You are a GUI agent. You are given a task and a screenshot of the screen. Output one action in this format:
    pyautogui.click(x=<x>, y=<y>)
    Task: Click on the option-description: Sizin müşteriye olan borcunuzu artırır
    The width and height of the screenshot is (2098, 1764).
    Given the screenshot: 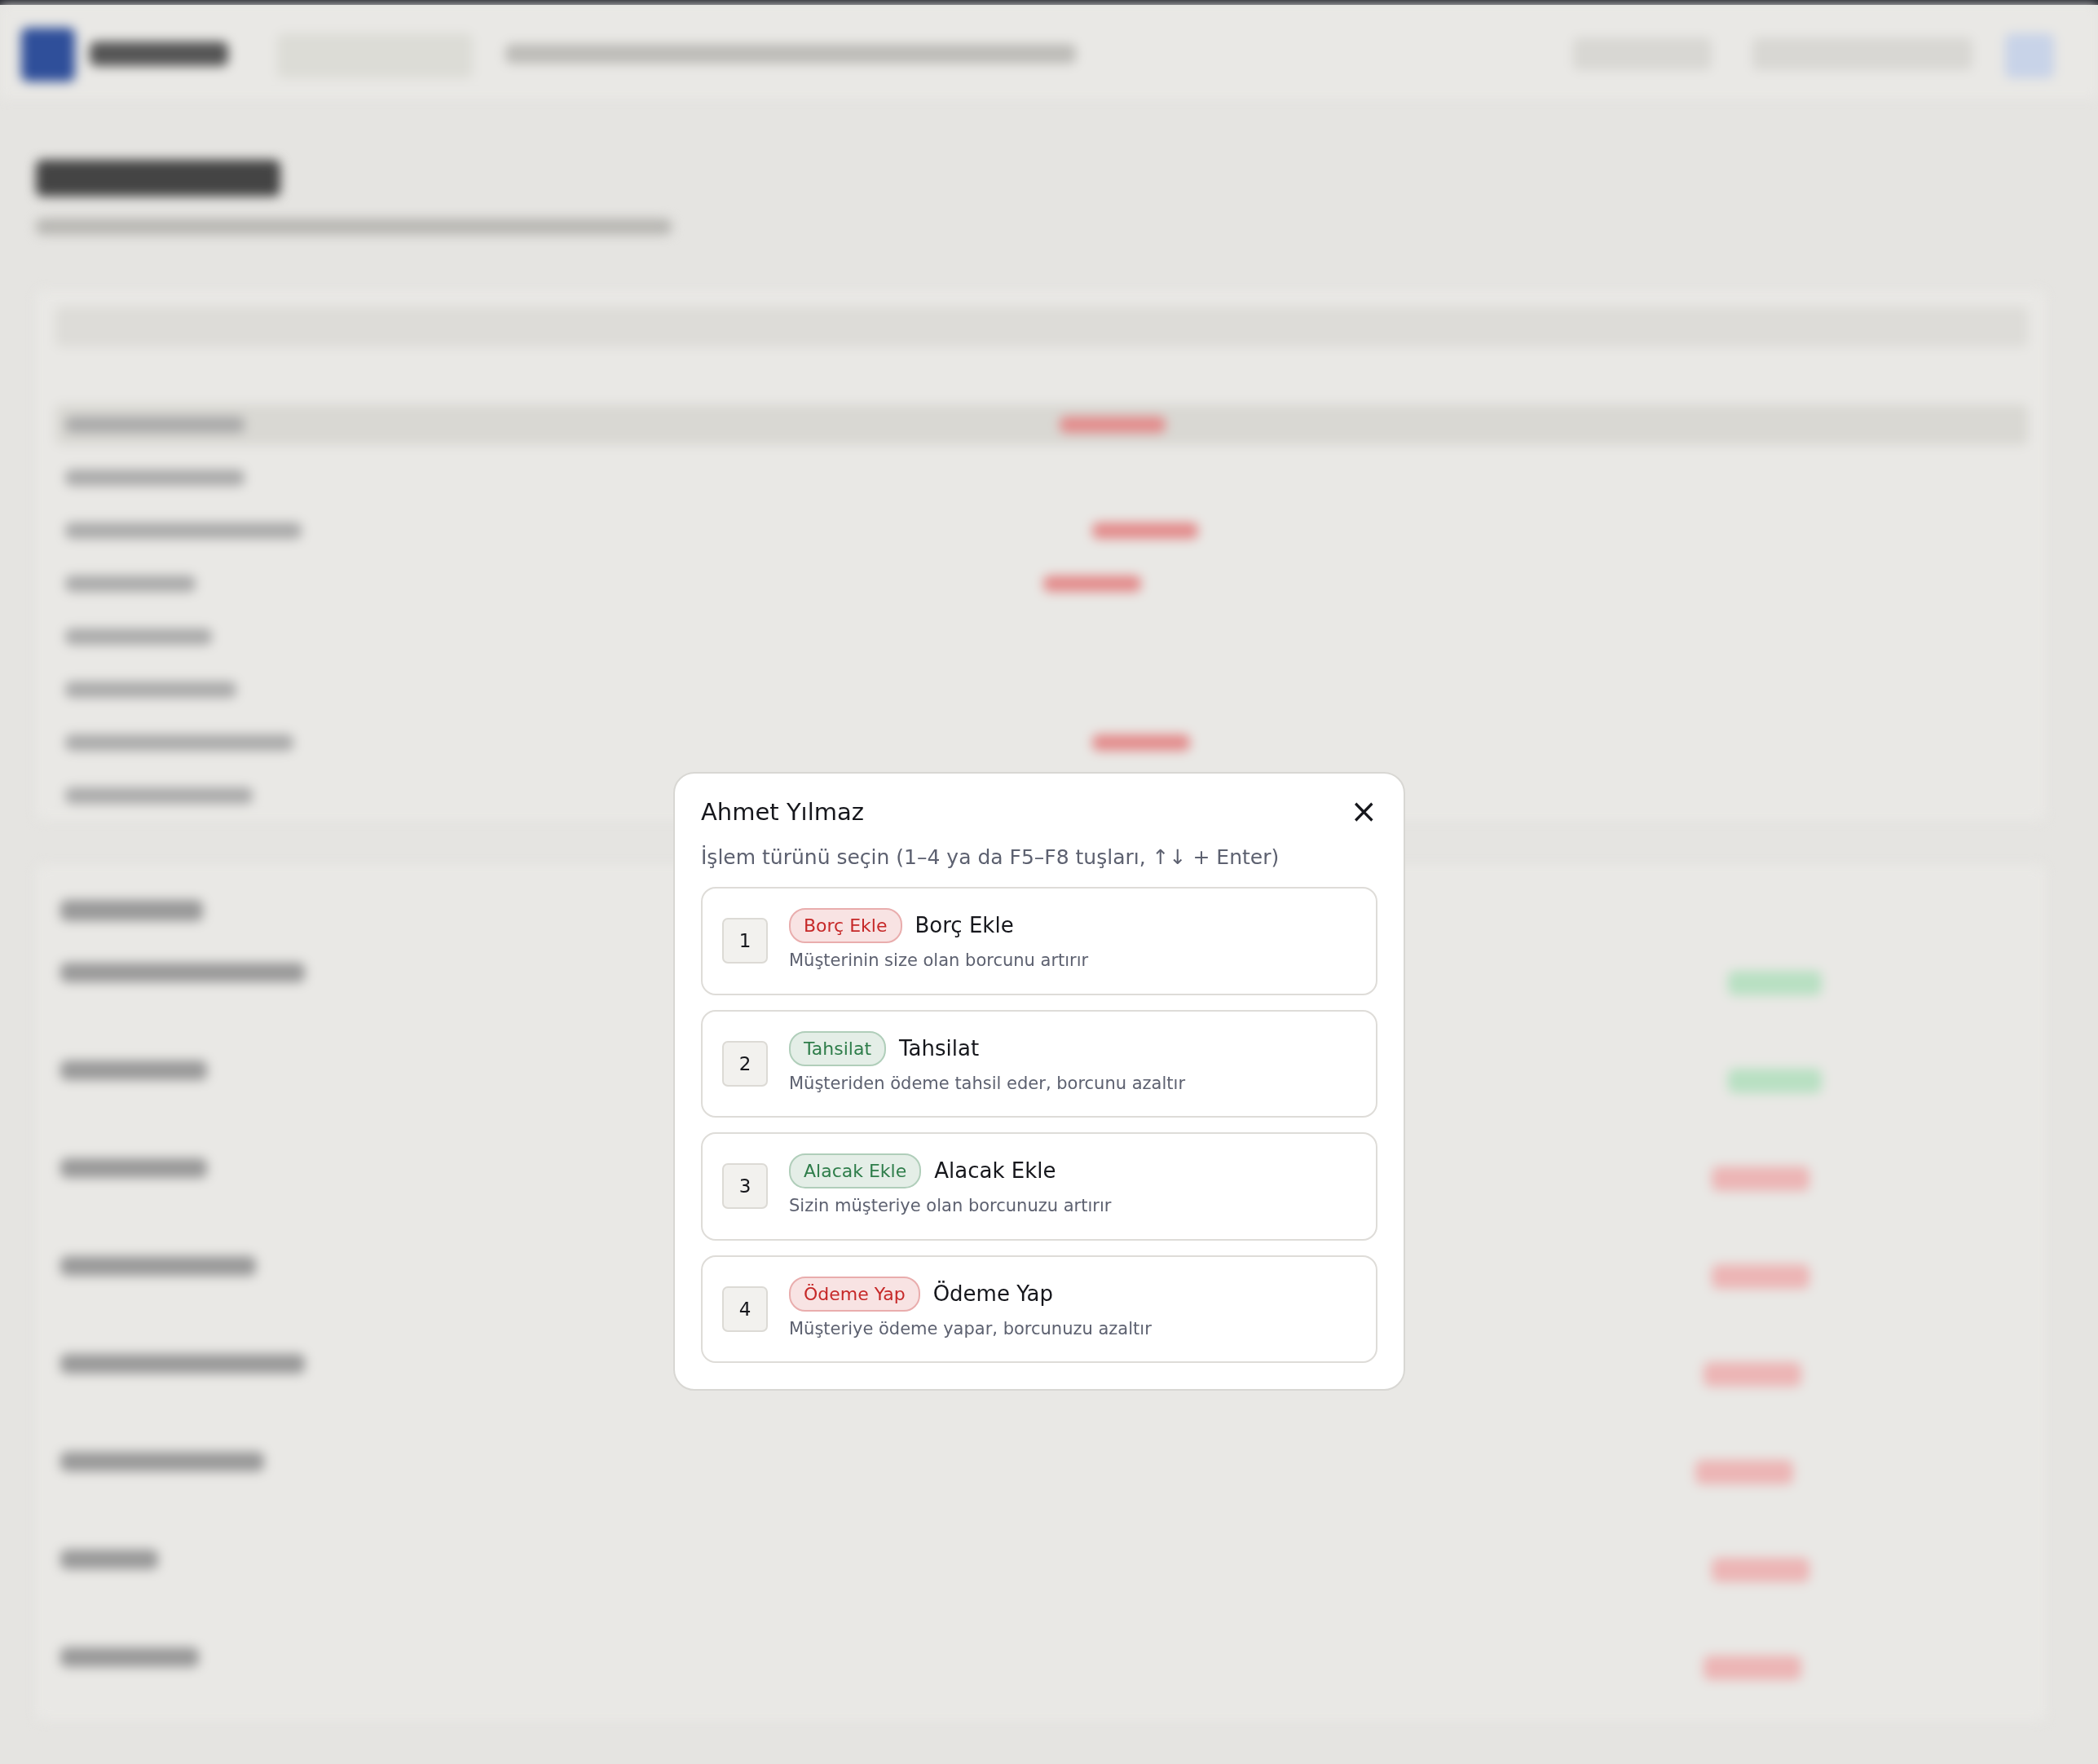 What is the action you would take?
    pyautogui.click(x=951, y=1206)
    